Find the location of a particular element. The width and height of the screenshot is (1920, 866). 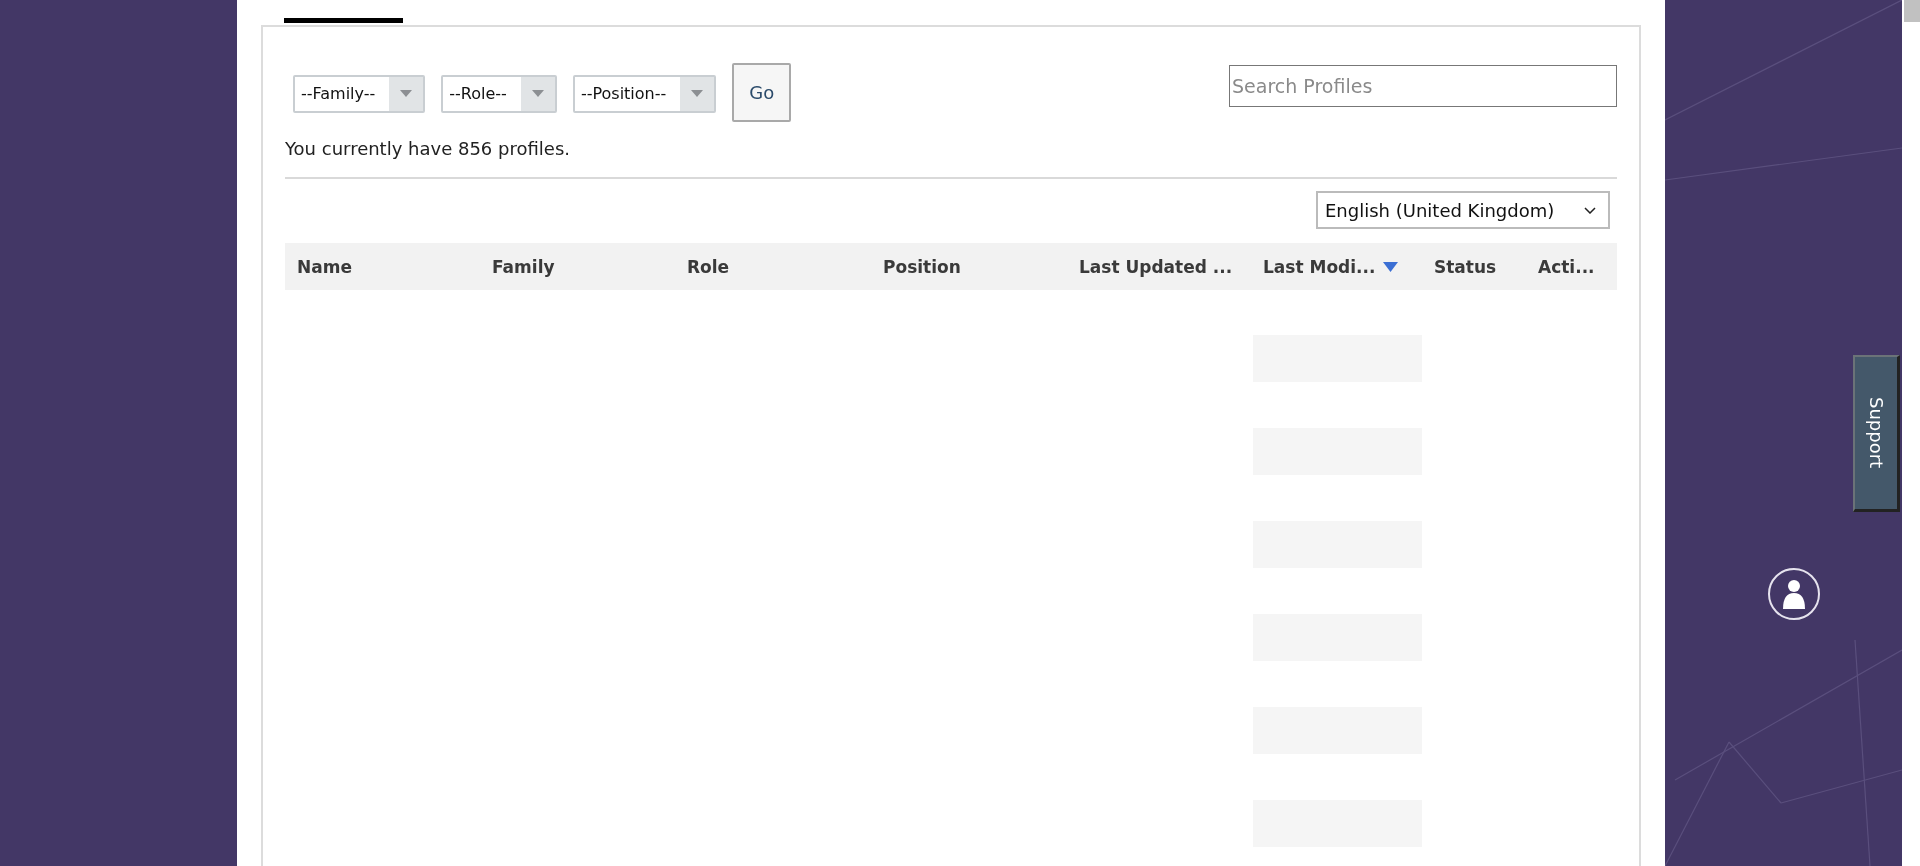

search-field: Search Profiles is located at coordinates (1423, 86).